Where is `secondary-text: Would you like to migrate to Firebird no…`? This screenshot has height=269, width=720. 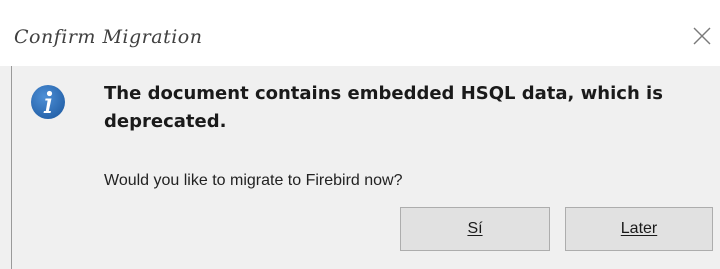
secondary-text: Would you like to migrate to Firebird no… is located at coordinates (253, 180).